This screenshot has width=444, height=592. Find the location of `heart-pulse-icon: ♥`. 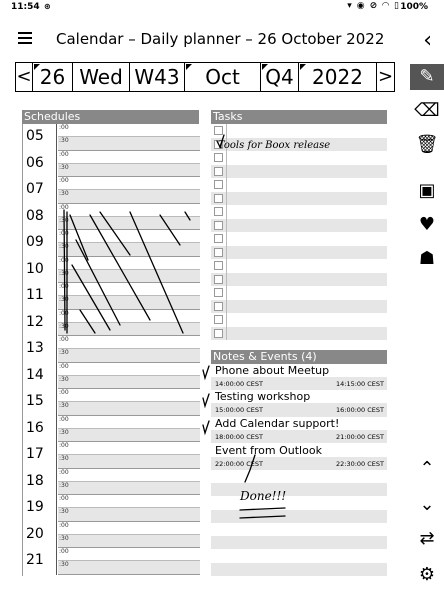

heart-pulse-icon: ♥ is located at coordinates (427, 225).